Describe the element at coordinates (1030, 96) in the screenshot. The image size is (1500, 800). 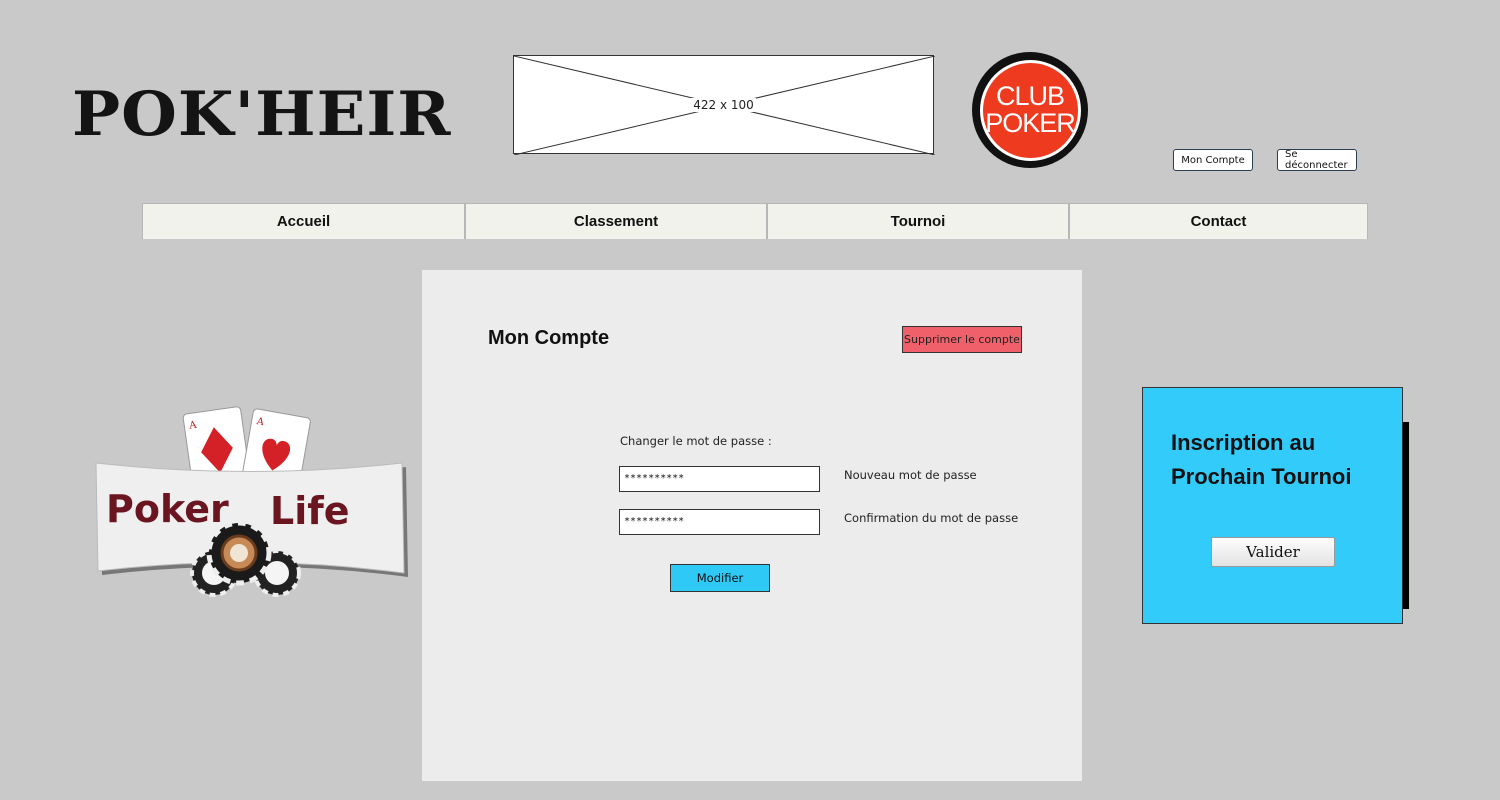
I see `club-logo-line1: CLUB` at that location.